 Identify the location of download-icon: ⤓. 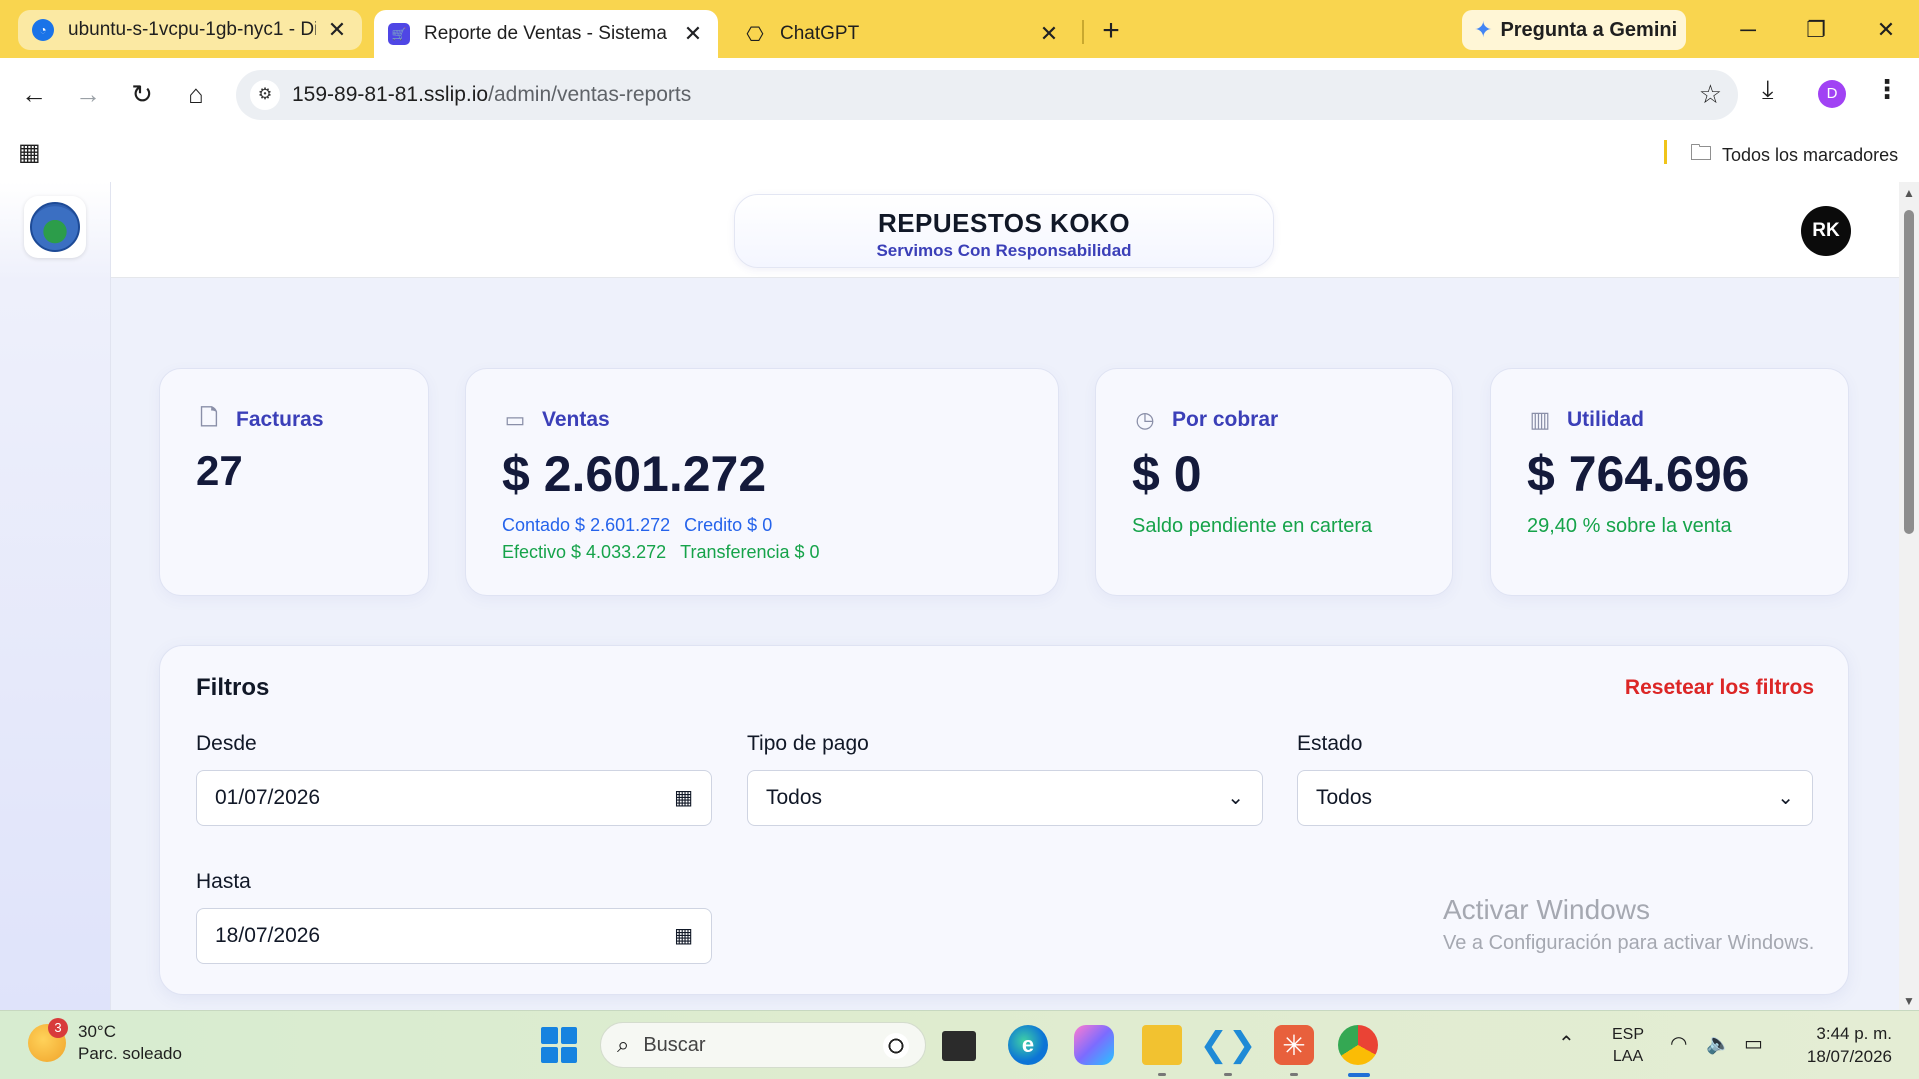
(1768, 90).